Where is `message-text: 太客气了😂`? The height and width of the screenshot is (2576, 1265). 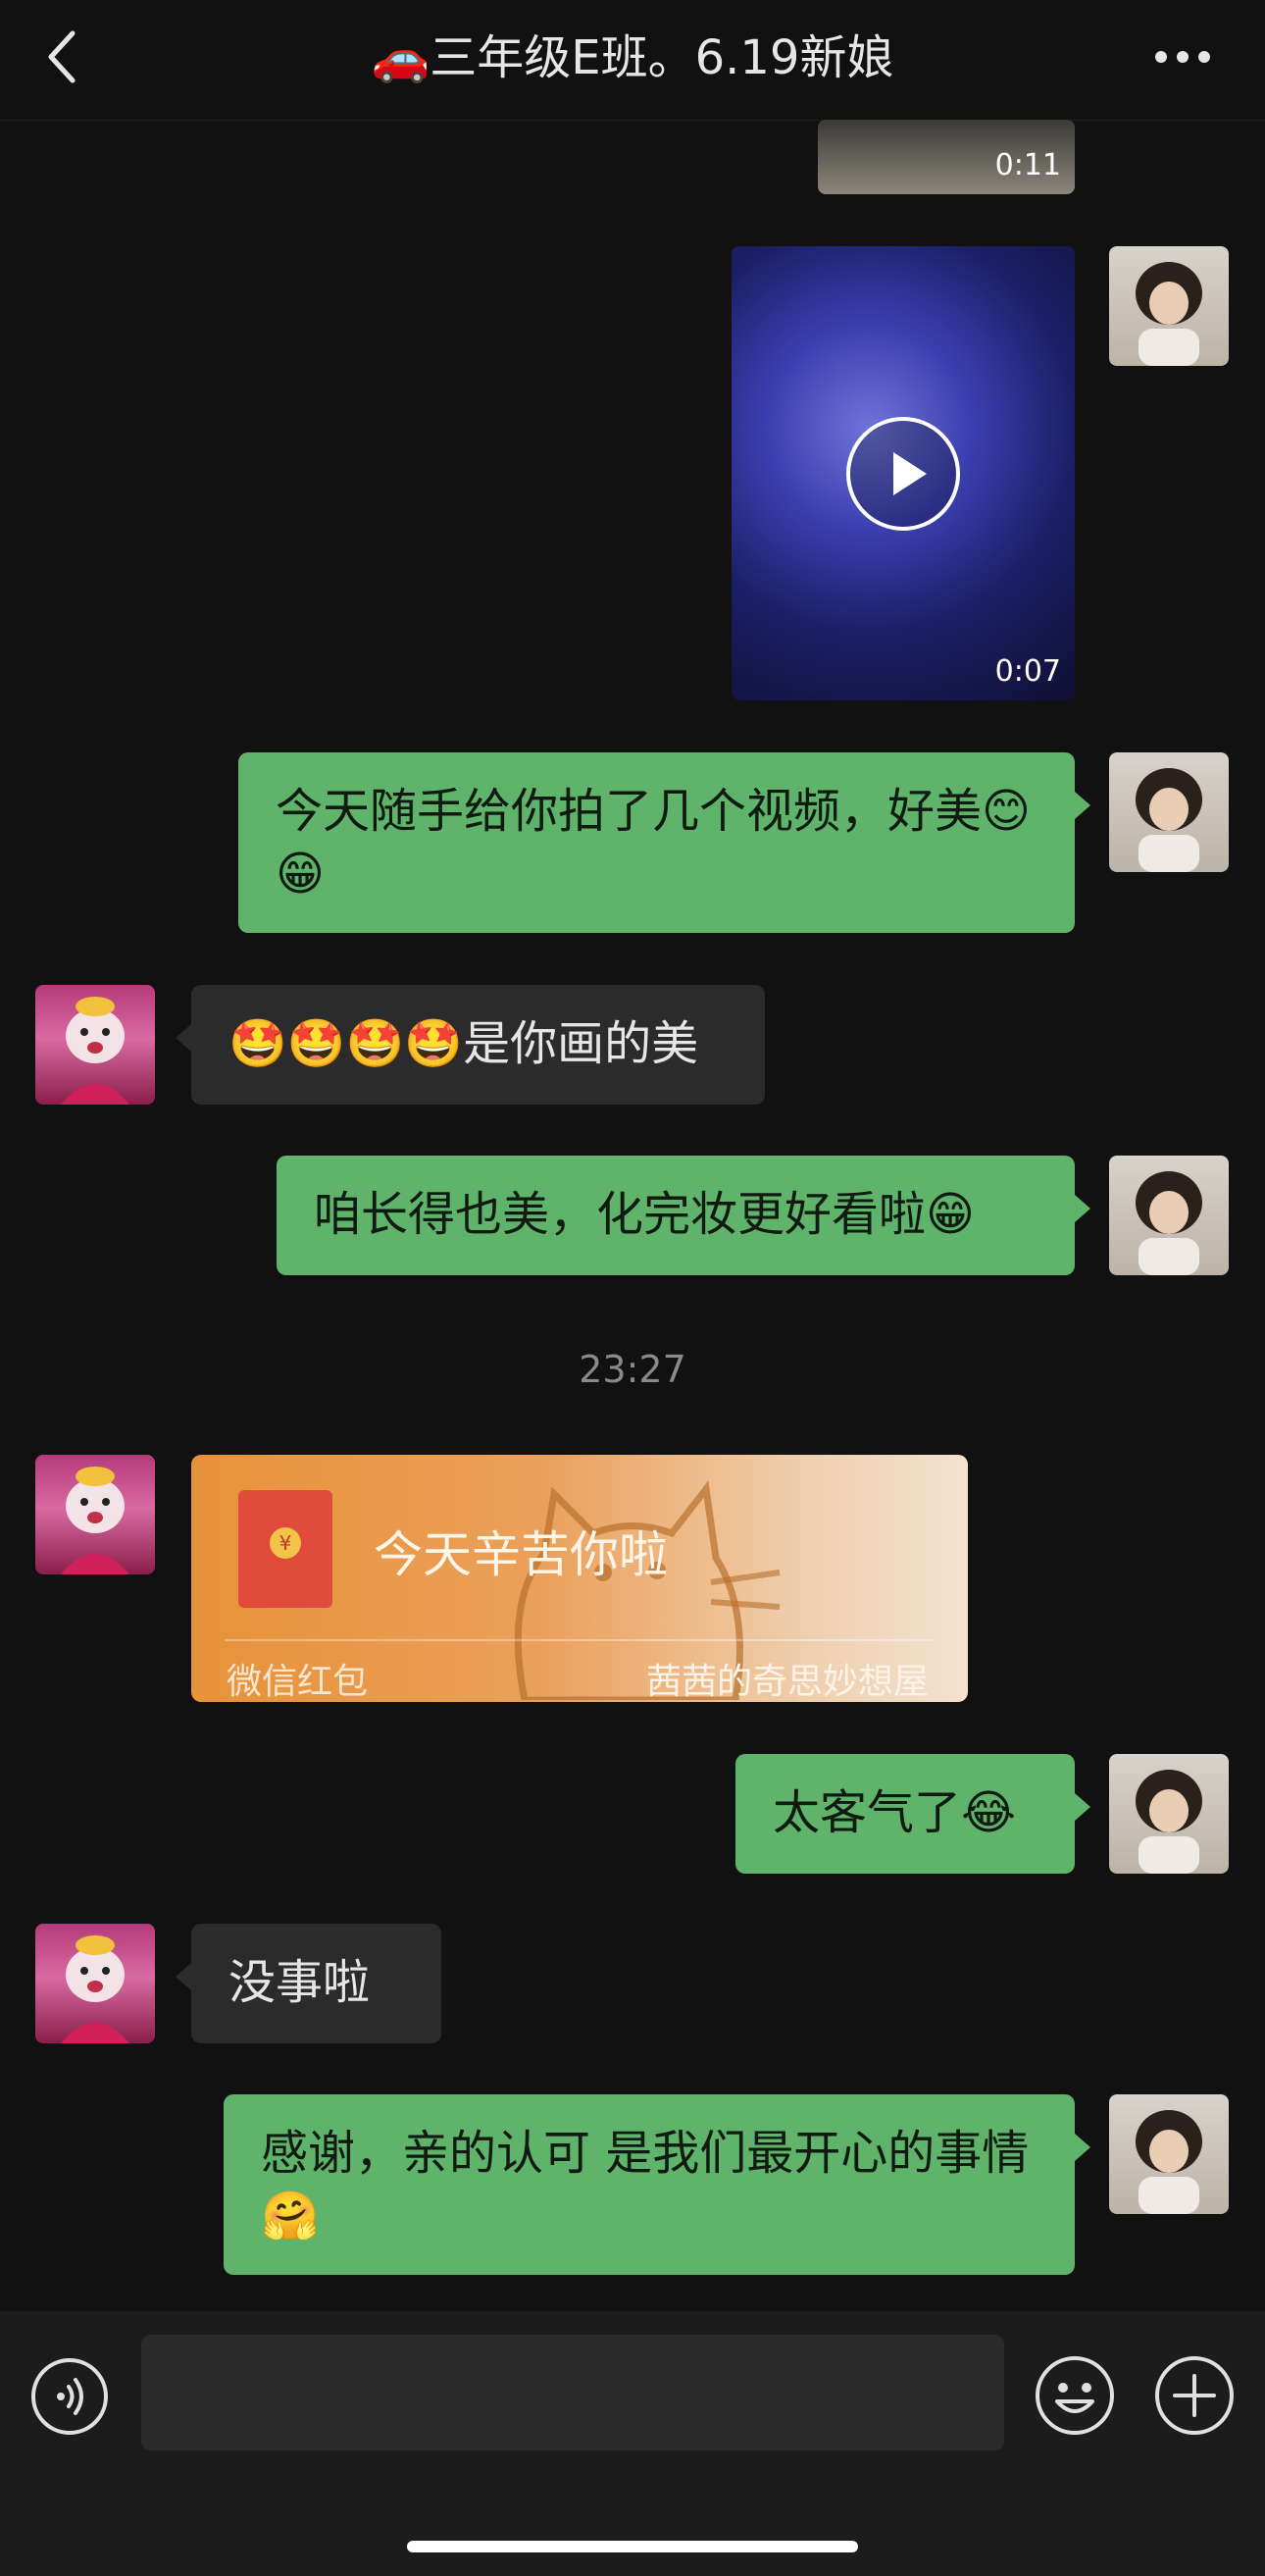 message-text: 太客气了😂 is located at coordinates (895, 1812).